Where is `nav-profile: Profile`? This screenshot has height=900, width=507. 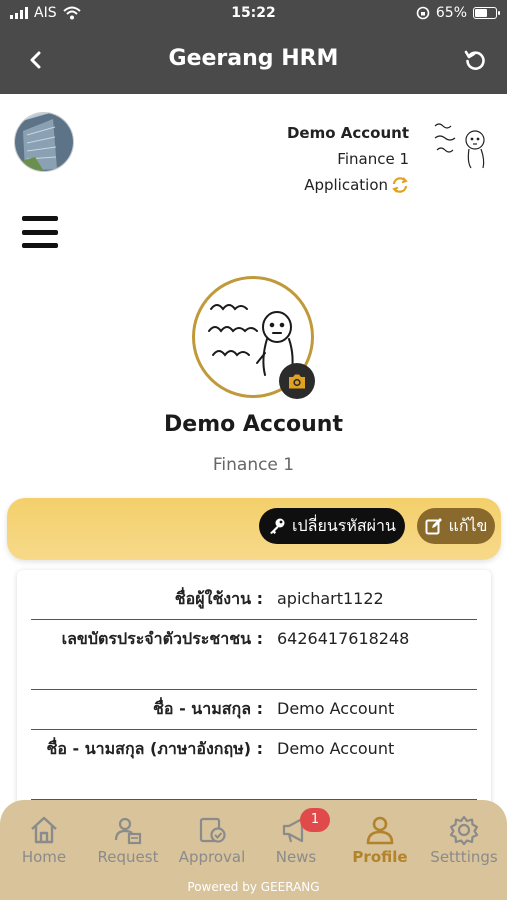 nav-profile: Profile is located at coordinates (380, 839).